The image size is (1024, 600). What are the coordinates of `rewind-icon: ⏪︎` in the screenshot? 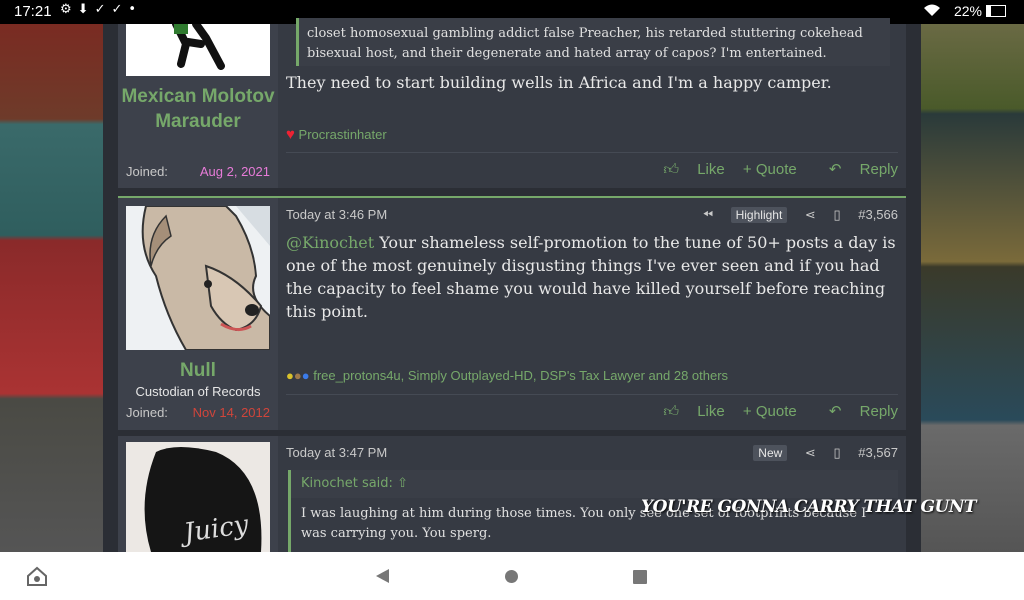 It's located at (708, 214).